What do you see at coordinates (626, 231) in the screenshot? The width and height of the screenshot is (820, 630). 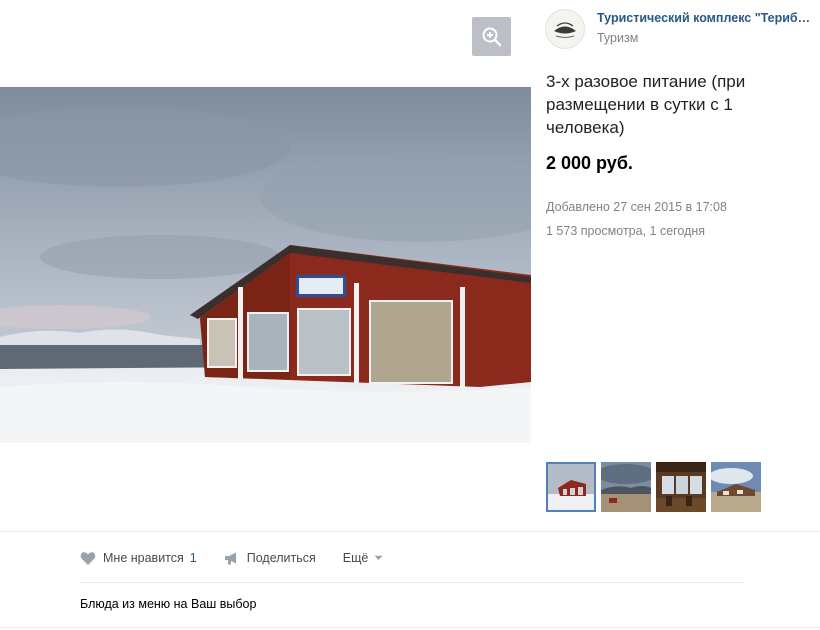 I see `item-views: 1 573 просмотра, 1 сегодня` at bounding box center [626, 231].